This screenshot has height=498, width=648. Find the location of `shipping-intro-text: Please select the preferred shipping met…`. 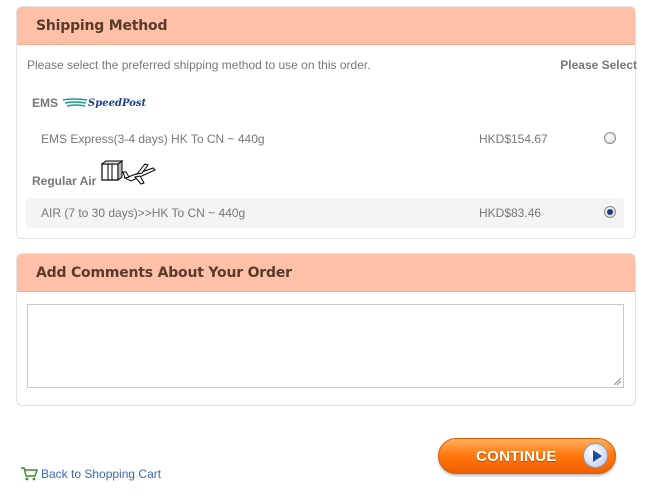

shipping-intro-text: Please select the preferred shipping met… is located at coordinates (199, 65).